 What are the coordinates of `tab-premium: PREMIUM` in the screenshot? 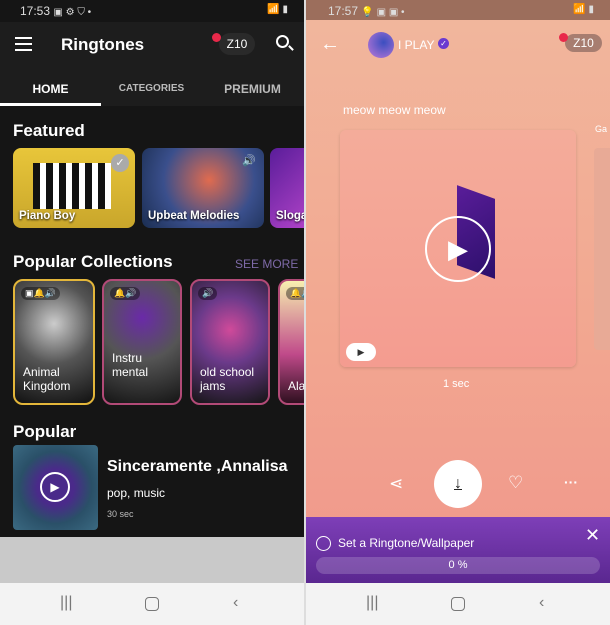 It's located at (252, 89).